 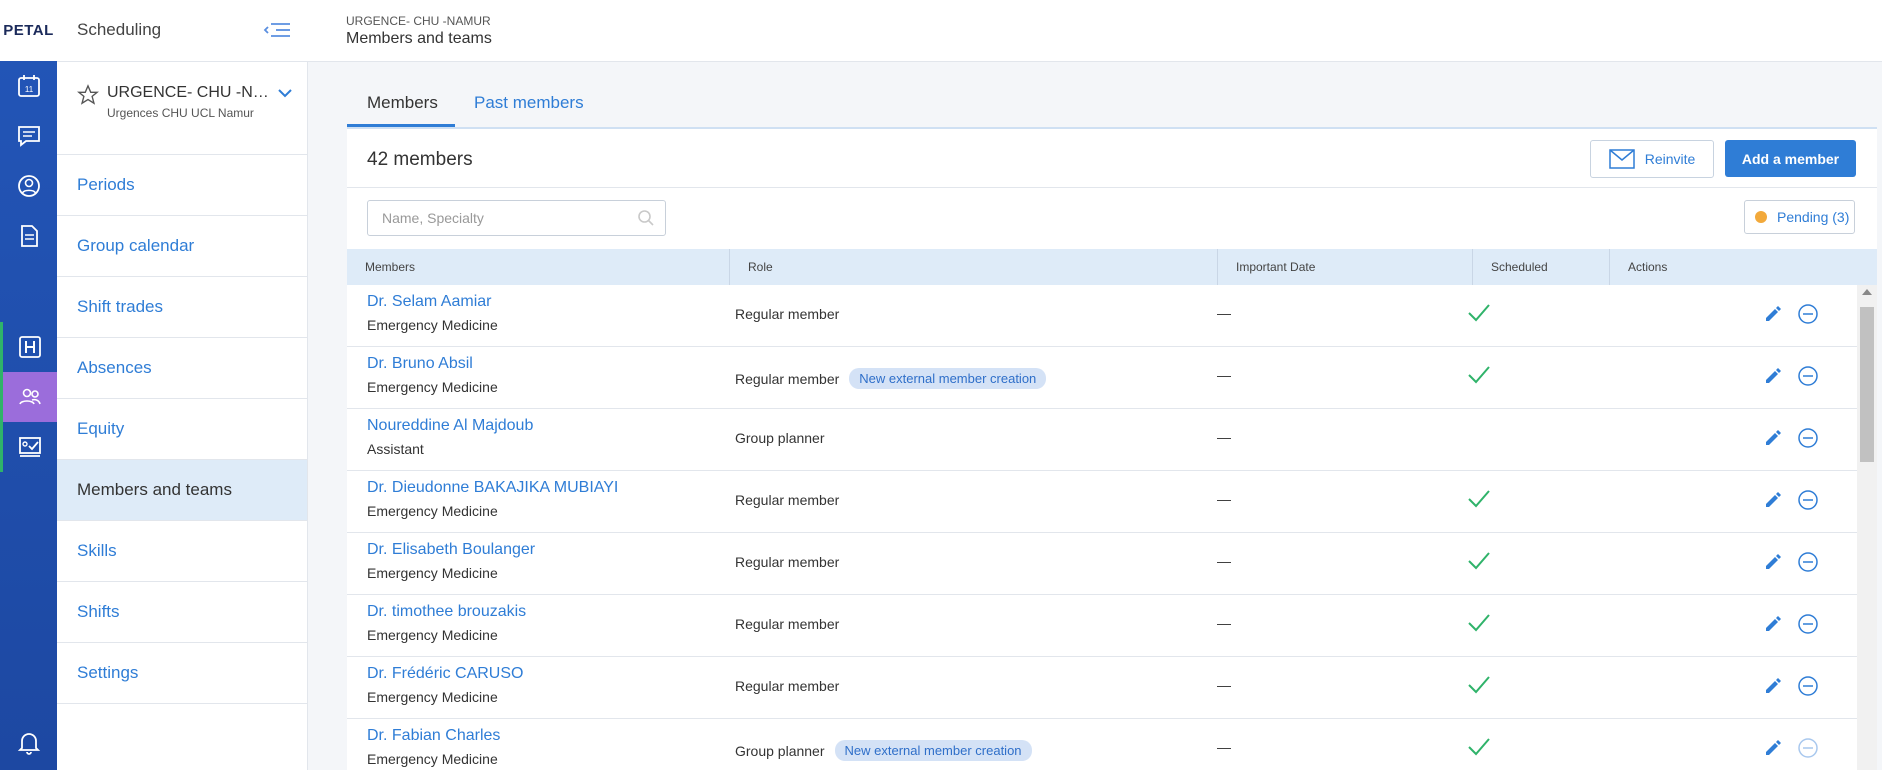 What do you see at coordinates (182, 185) in the screenshot?
I see `nav-periods: Periods` at bounding box center [182, 185].